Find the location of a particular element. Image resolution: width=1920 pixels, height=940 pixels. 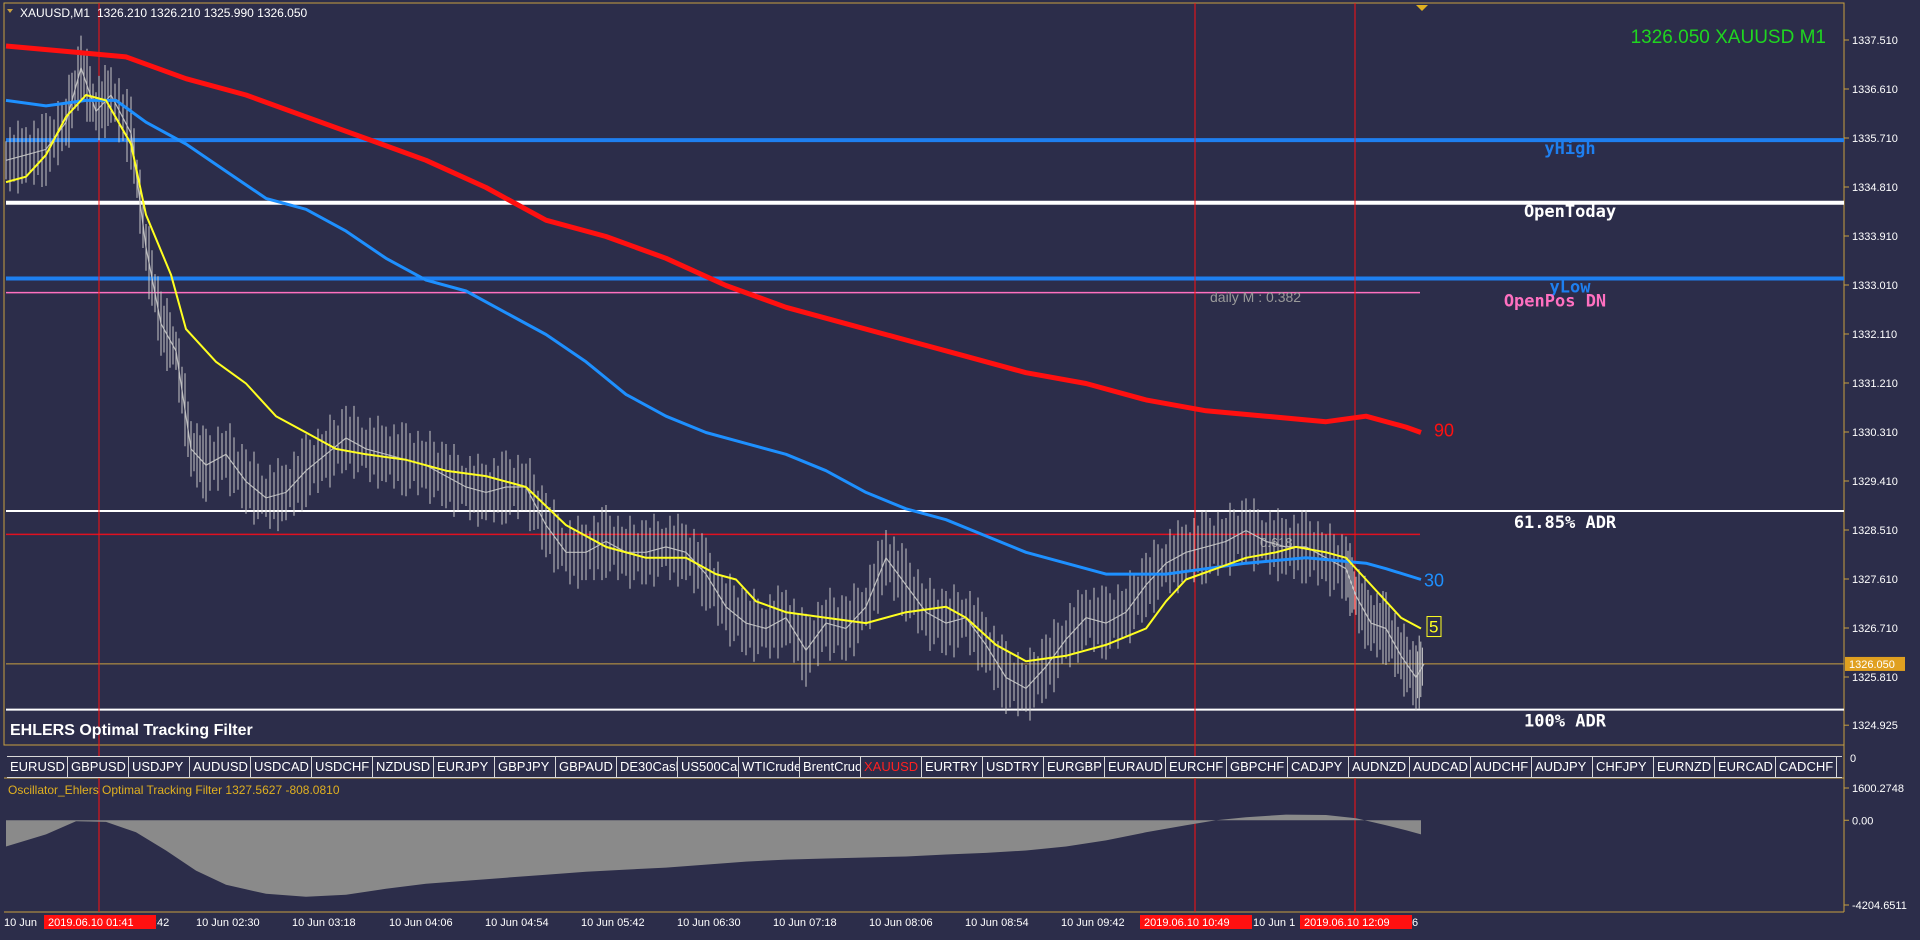

time-axis-label: 10 Jun 04:06 is located at coordinates (421, 923).